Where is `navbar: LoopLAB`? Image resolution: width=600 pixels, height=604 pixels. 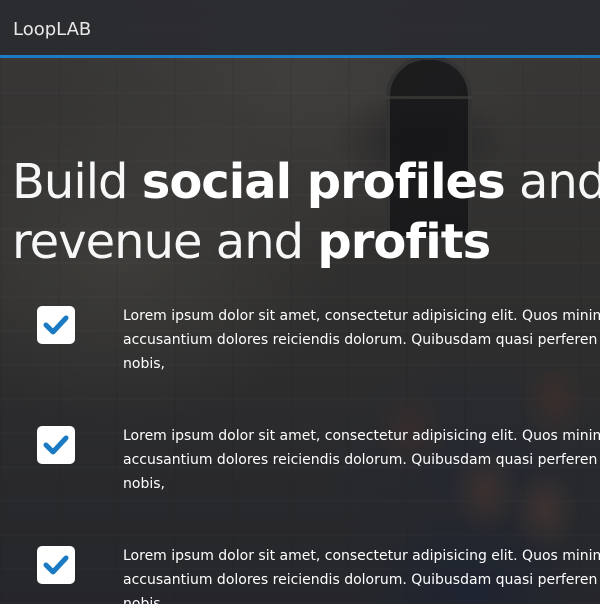 navbar: LoopLAB is located at coordinates (300, 29).